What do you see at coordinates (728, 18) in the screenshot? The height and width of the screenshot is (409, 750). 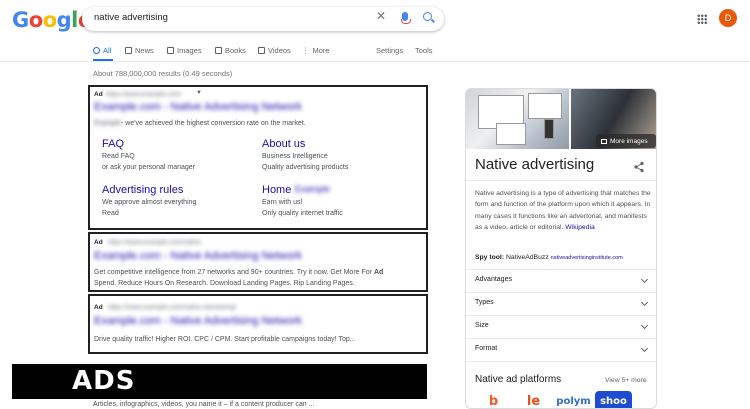 I see `avatar: D` at bounding box center [728, 18].